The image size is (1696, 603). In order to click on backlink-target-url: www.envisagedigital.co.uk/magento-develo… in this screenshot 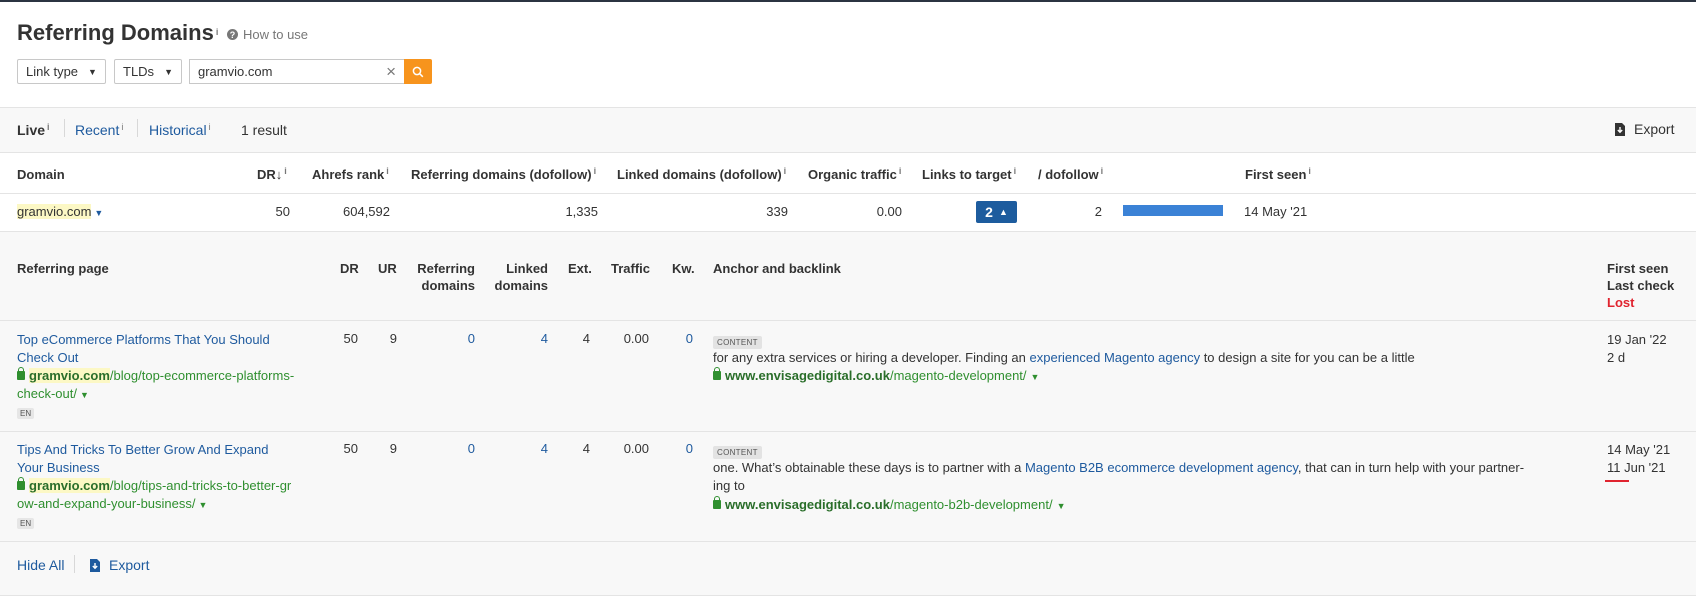, I will do `click(876, 376)`.